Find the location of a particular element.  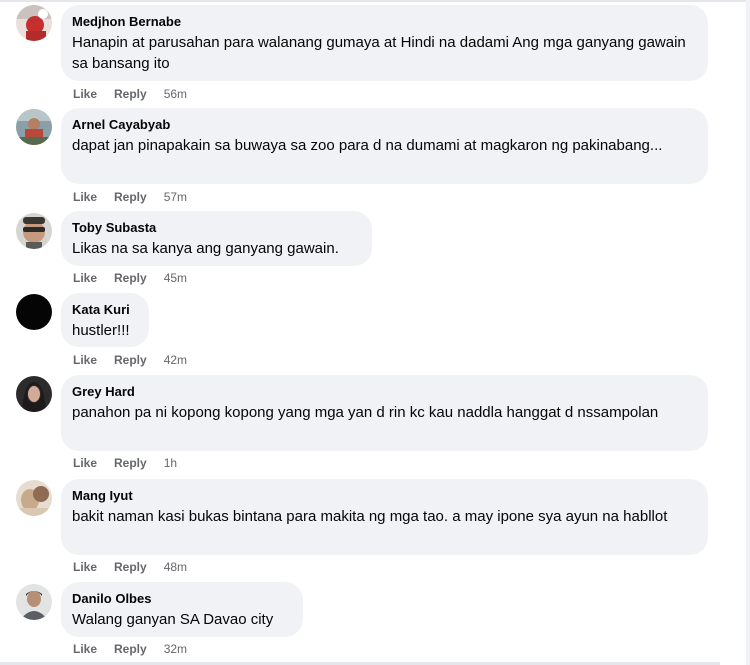

comment-text: Likas na sa kanya ang ganyang gawain. is located at coordinates (205, 248).